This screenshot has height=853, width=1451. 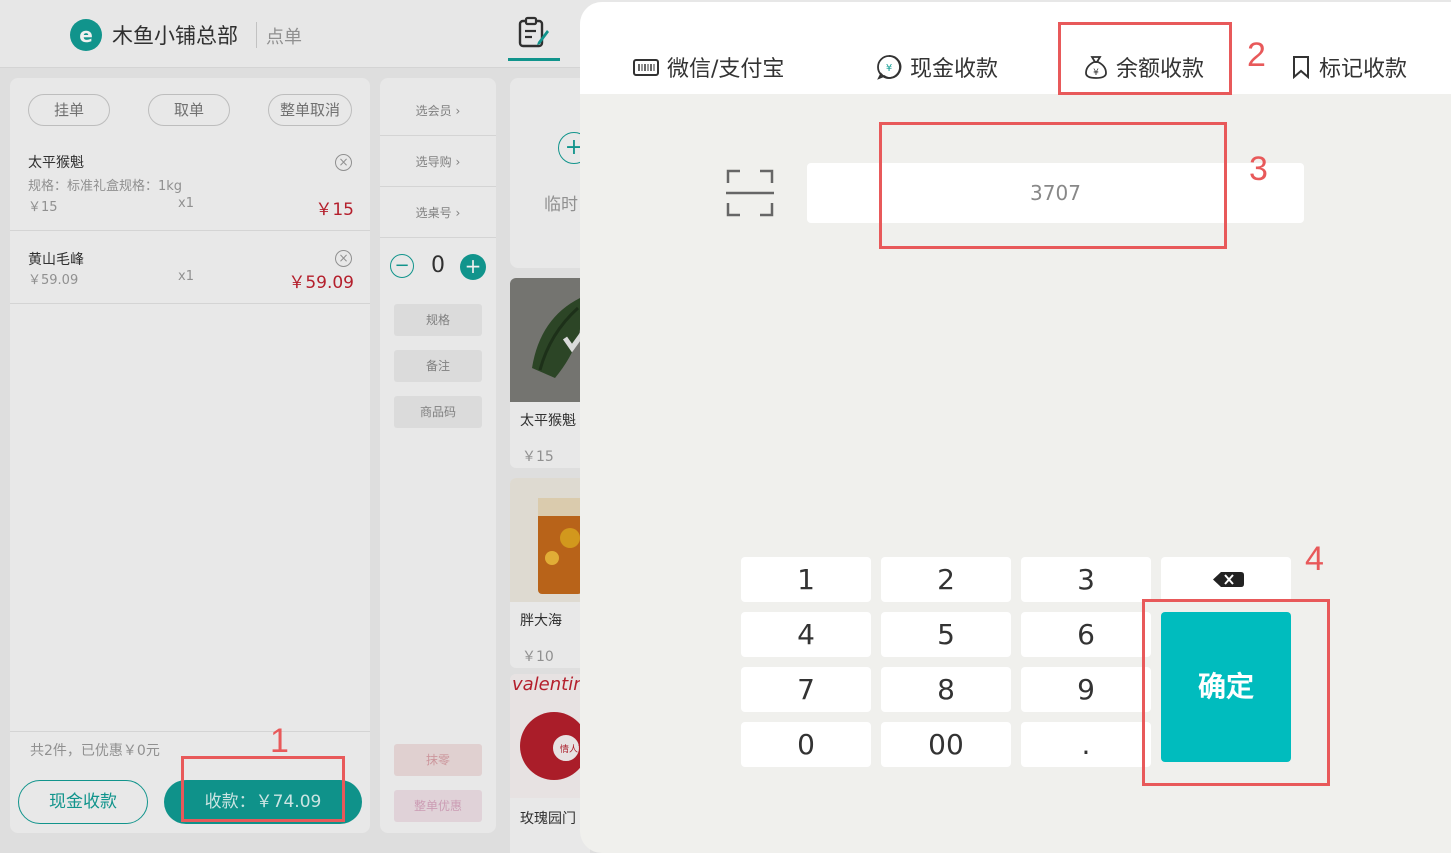 I want to click on cart-item-total: ￥59.09, so click(x=321, y=283).